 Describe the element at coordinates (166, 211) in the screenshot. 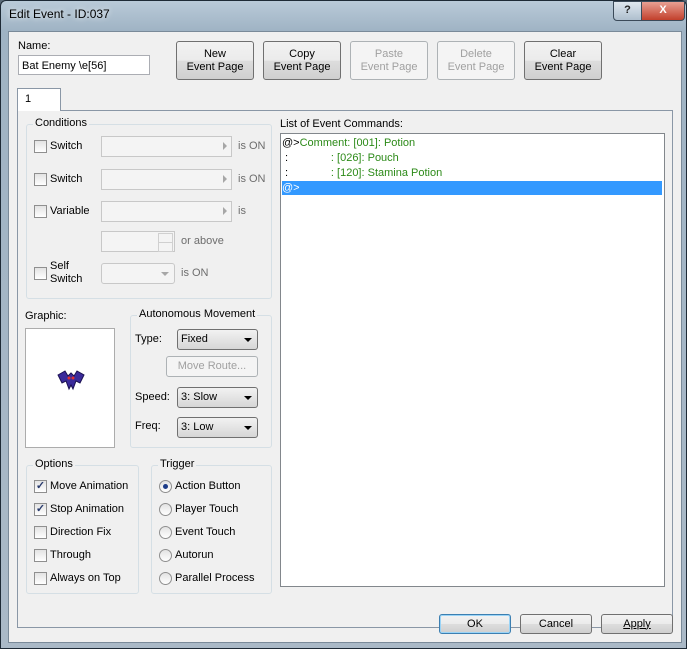

I see `variable-selector` at that location.